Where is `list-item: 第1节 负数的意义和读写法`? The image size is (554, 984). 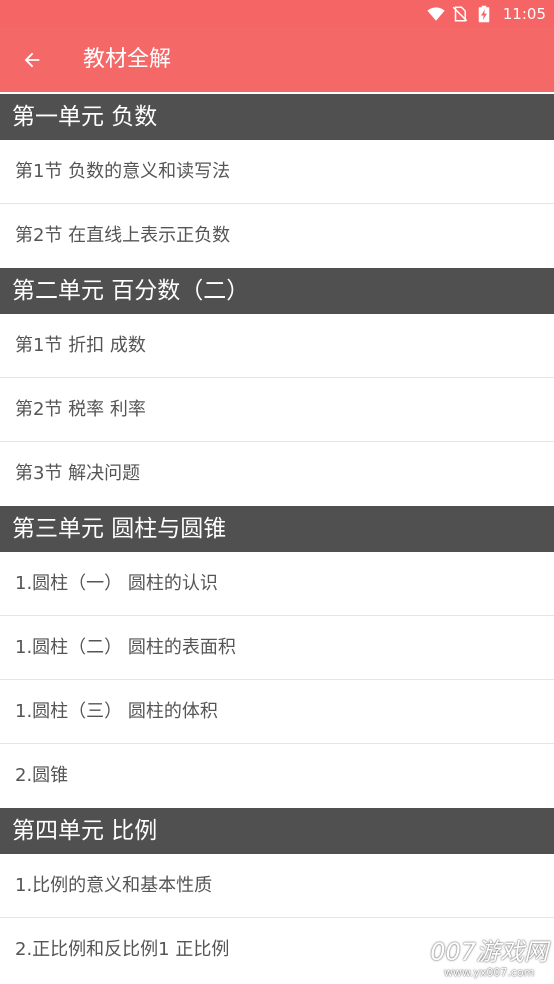 list-item: 第1节 负数的意义和读写法 is located at coordinates (277, 172).